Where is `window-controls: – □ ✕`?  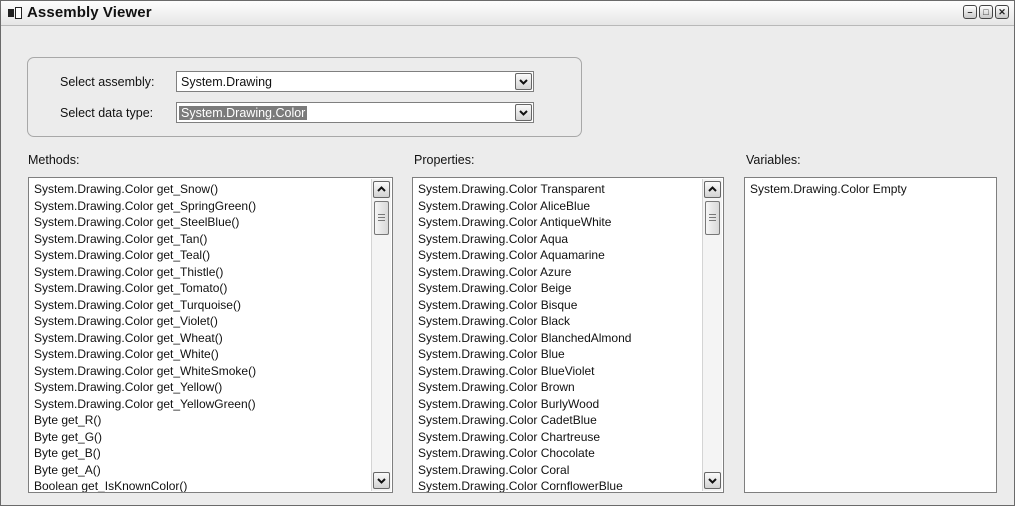 window-controls: – □ ✕ is located at coordinates (986, 12).